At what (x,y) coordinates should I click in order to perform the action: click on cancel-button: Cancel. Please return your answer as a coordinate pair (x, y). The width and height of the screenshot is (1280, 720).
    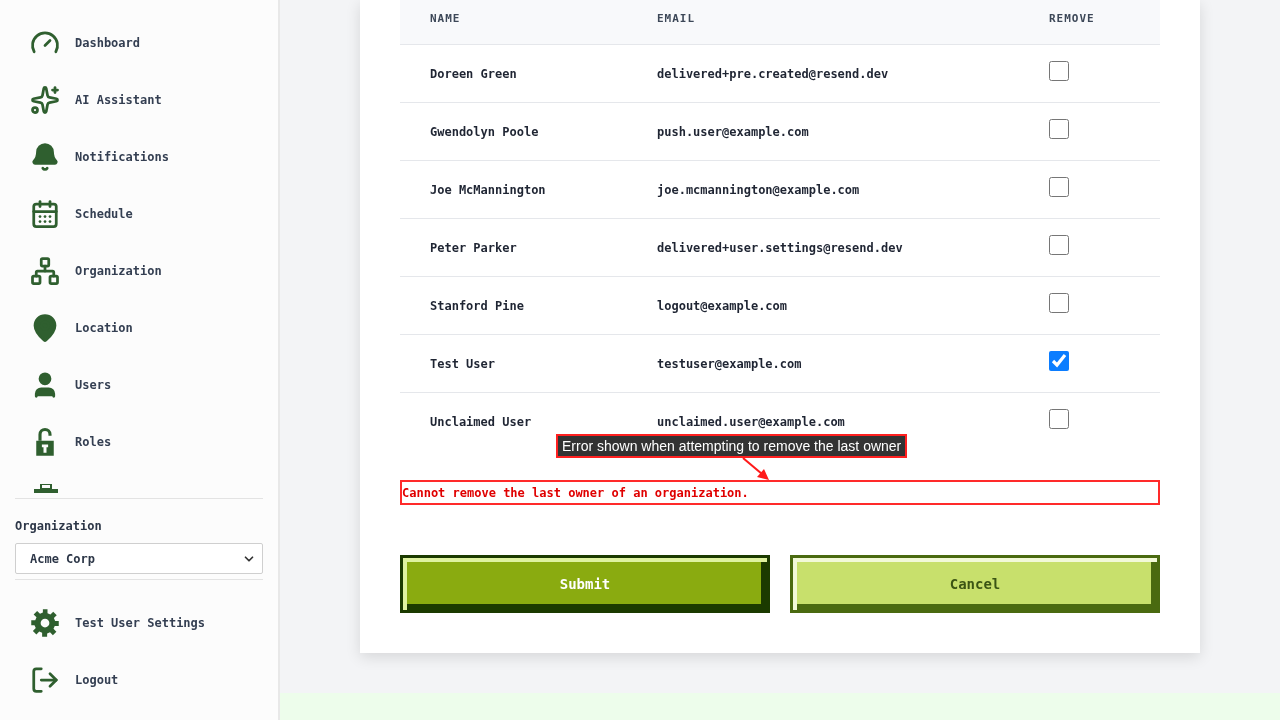
    Looking at the image, I should click on (975, 584).